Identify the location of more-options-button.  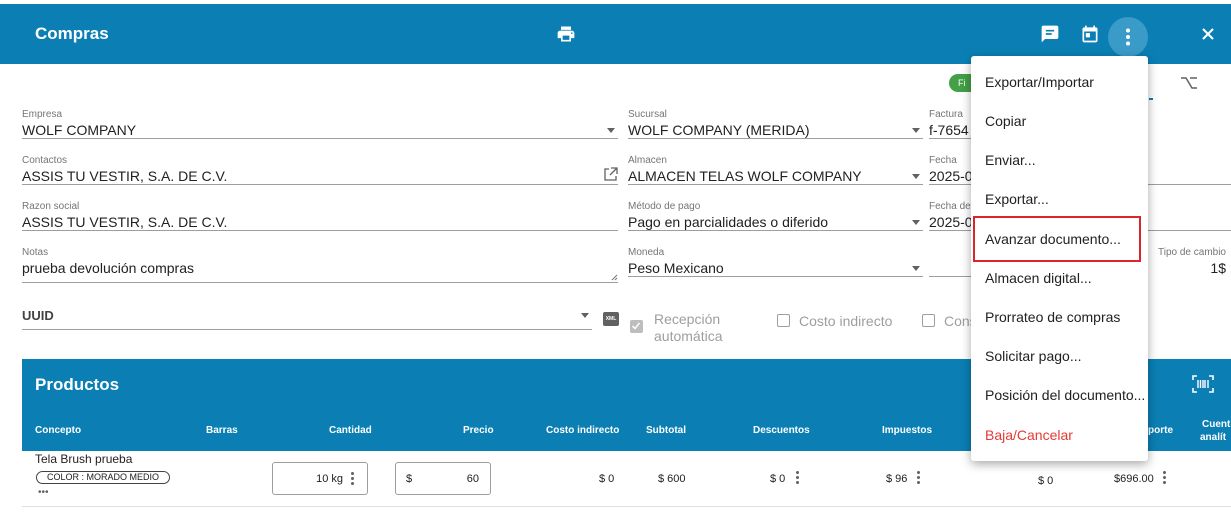
(1128, 37).